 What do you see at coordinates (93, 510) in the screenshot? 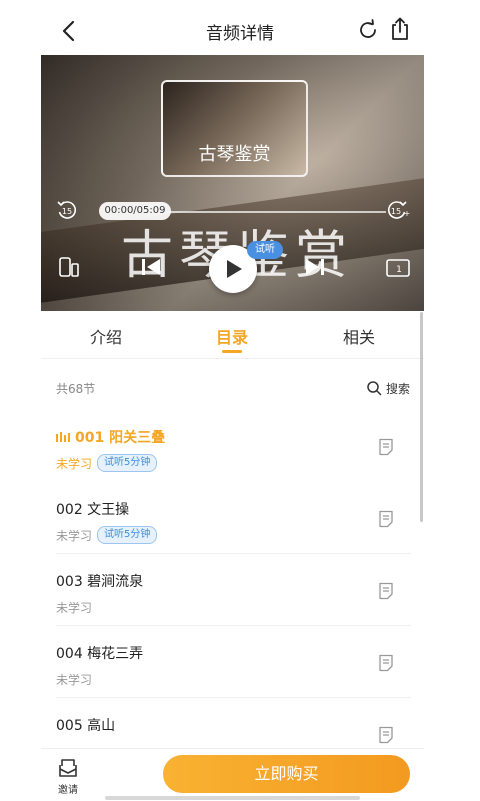
I see `item-title: 002 文王操` at bounding box center [93, 510].